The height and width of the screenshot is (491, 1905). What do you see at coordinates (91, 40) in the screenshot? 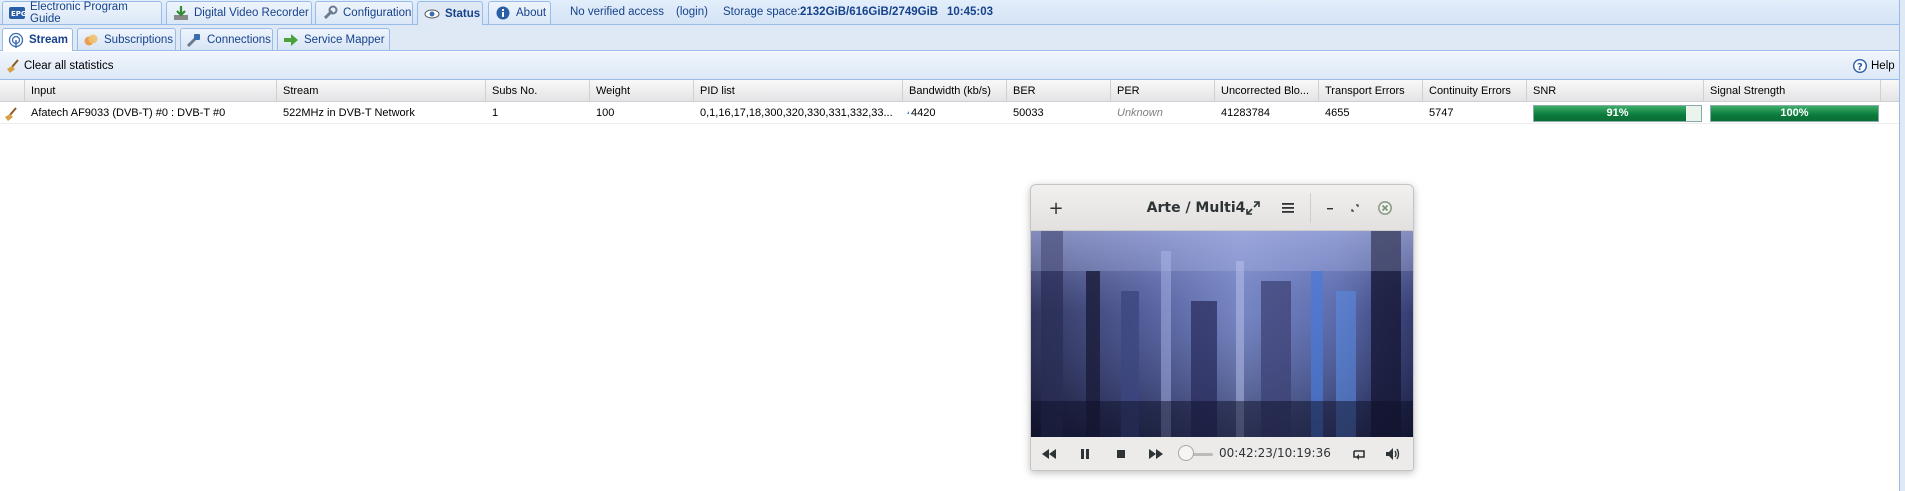
I see `subscriptions-icon` at bounding box center [91, 40].